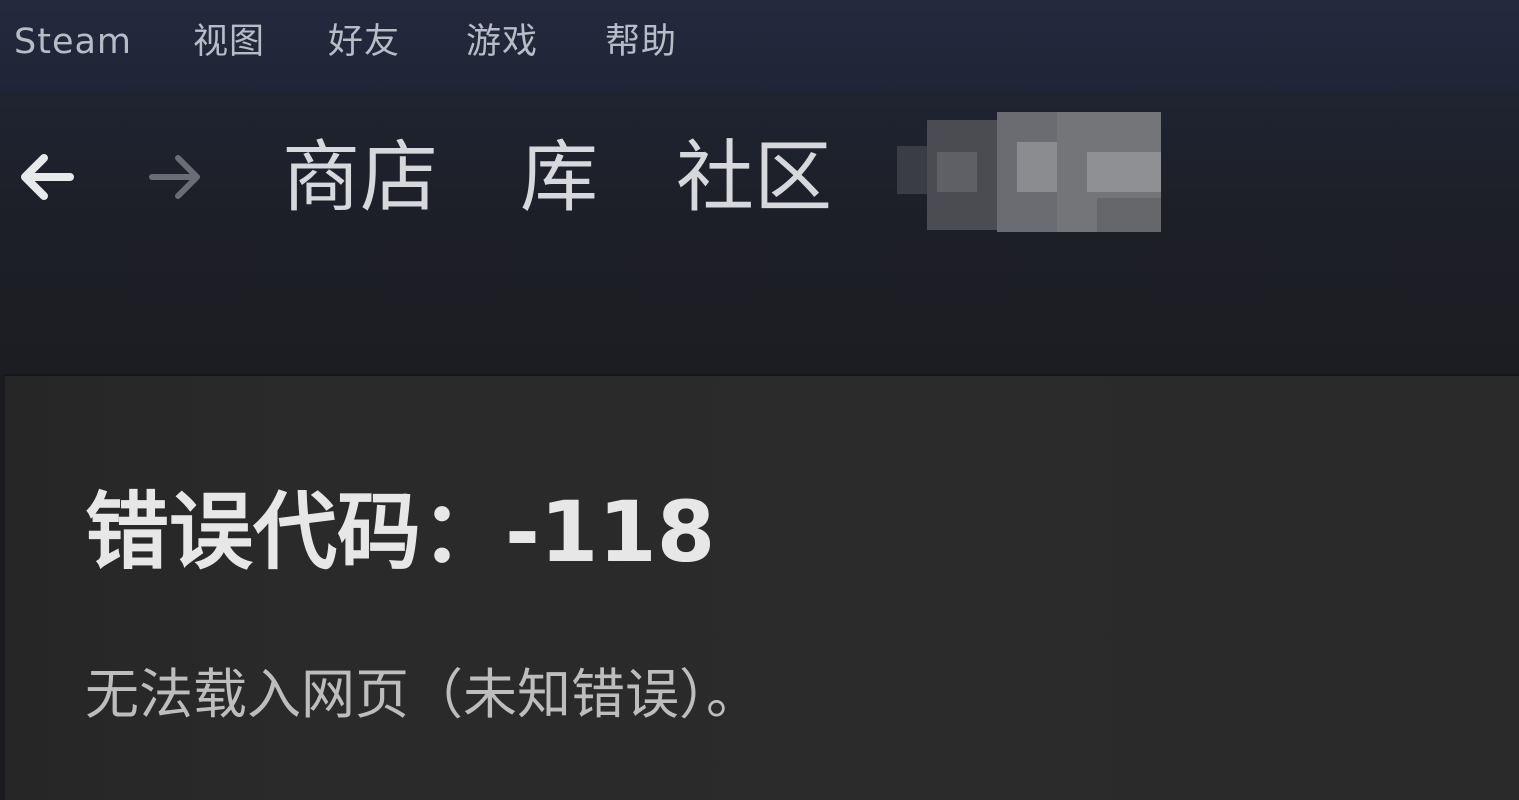  I want to click on tab-community: 社区, so click(754, 178).